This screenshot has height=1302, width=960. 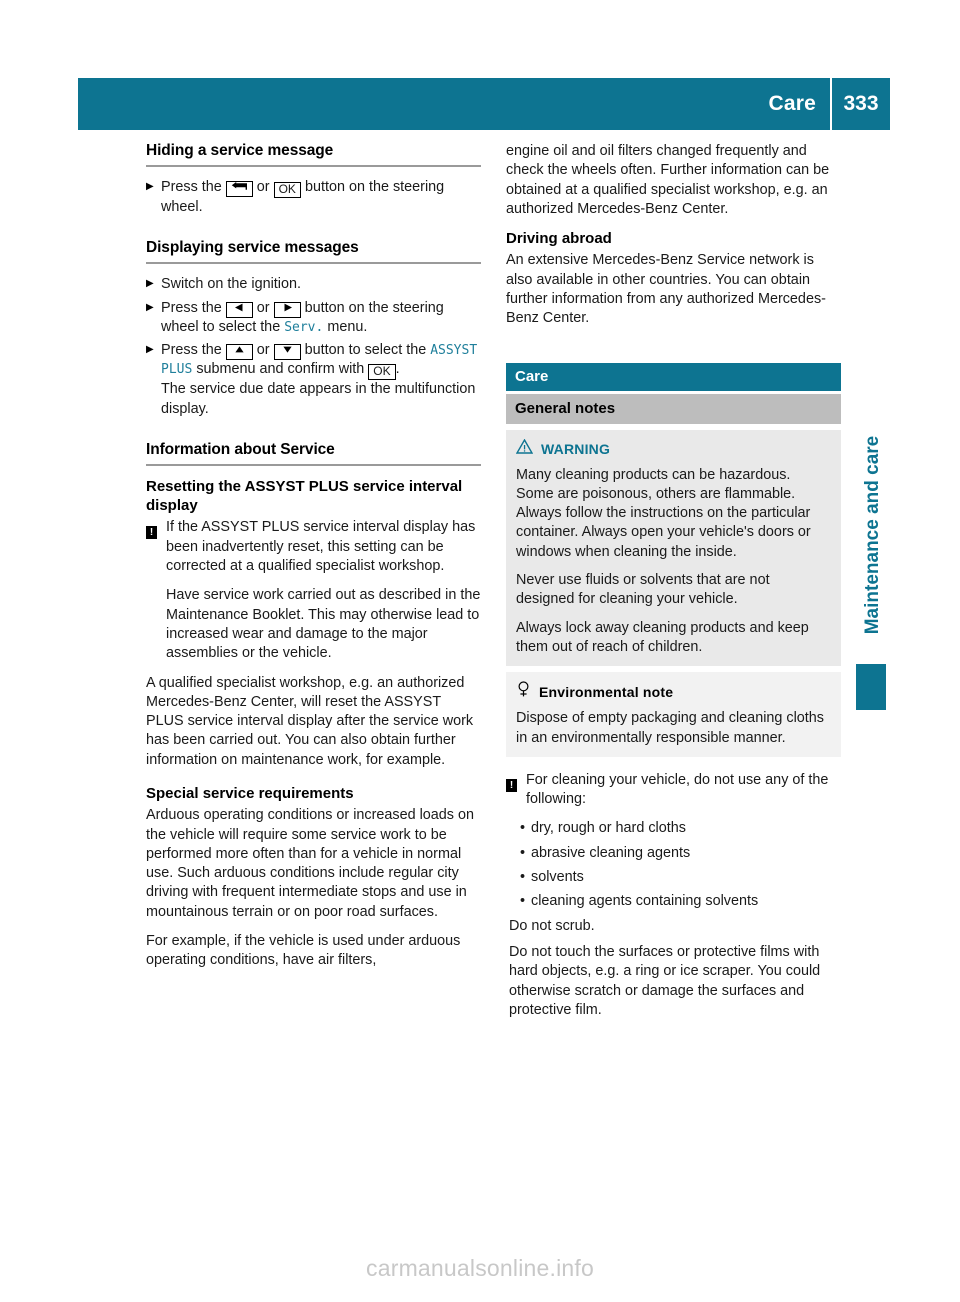 I want to click on side-tab-label: Maintenance and care, so click(x=872, y=535).